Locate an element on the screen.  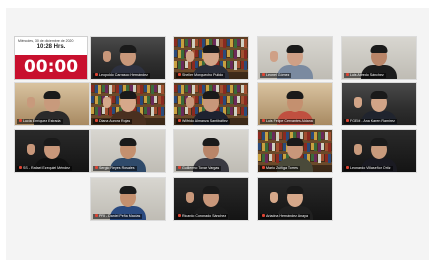
participant-name-text: Ricardo Coronado Sánchez is located at coordinates (204, 216).